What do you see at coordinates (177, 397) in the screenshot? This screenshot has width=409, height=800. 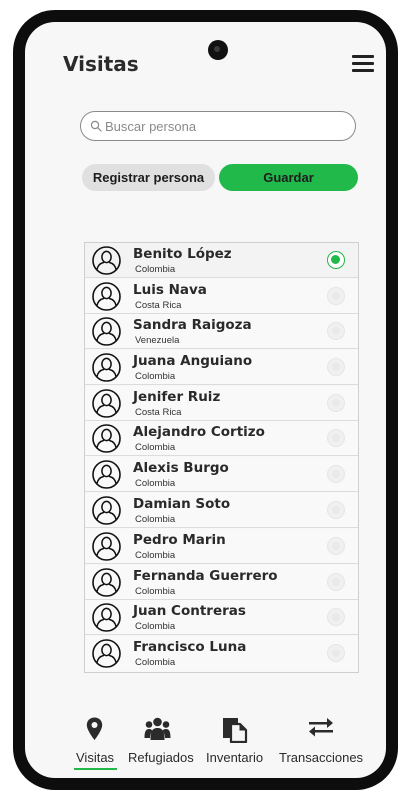 I see `person-name: Jenifer Ruiz` at bounding box center [177, 397].